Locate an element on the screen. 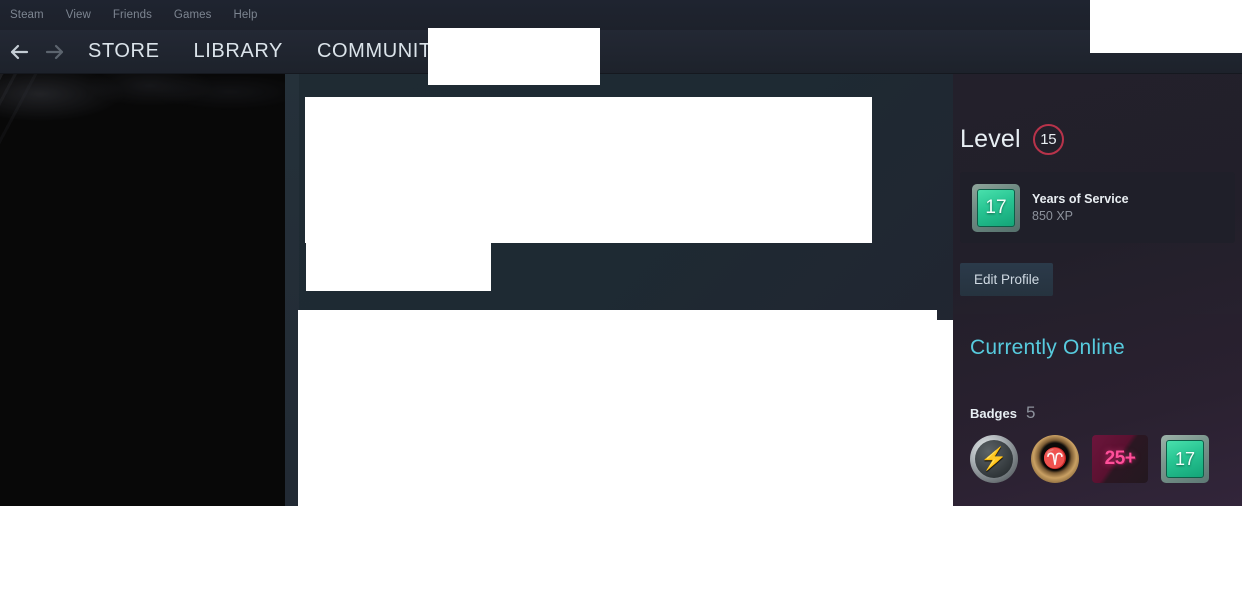  badge-25-plus-icon: 25+ is located at coordinates (1120, 459).